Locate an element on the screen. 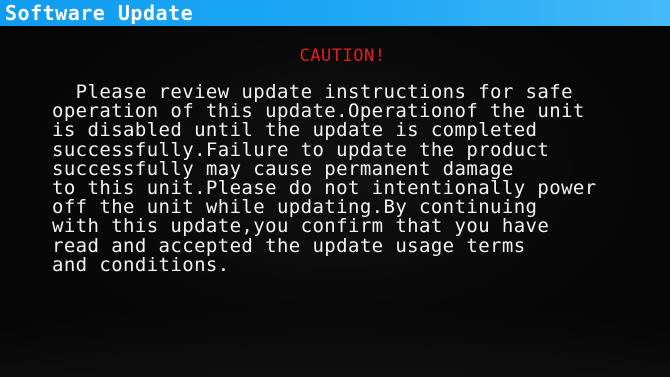 Image resolution: width=670 pixels, height=377 pixels. message-line: and conditions. is located at coordinates (141, 264).